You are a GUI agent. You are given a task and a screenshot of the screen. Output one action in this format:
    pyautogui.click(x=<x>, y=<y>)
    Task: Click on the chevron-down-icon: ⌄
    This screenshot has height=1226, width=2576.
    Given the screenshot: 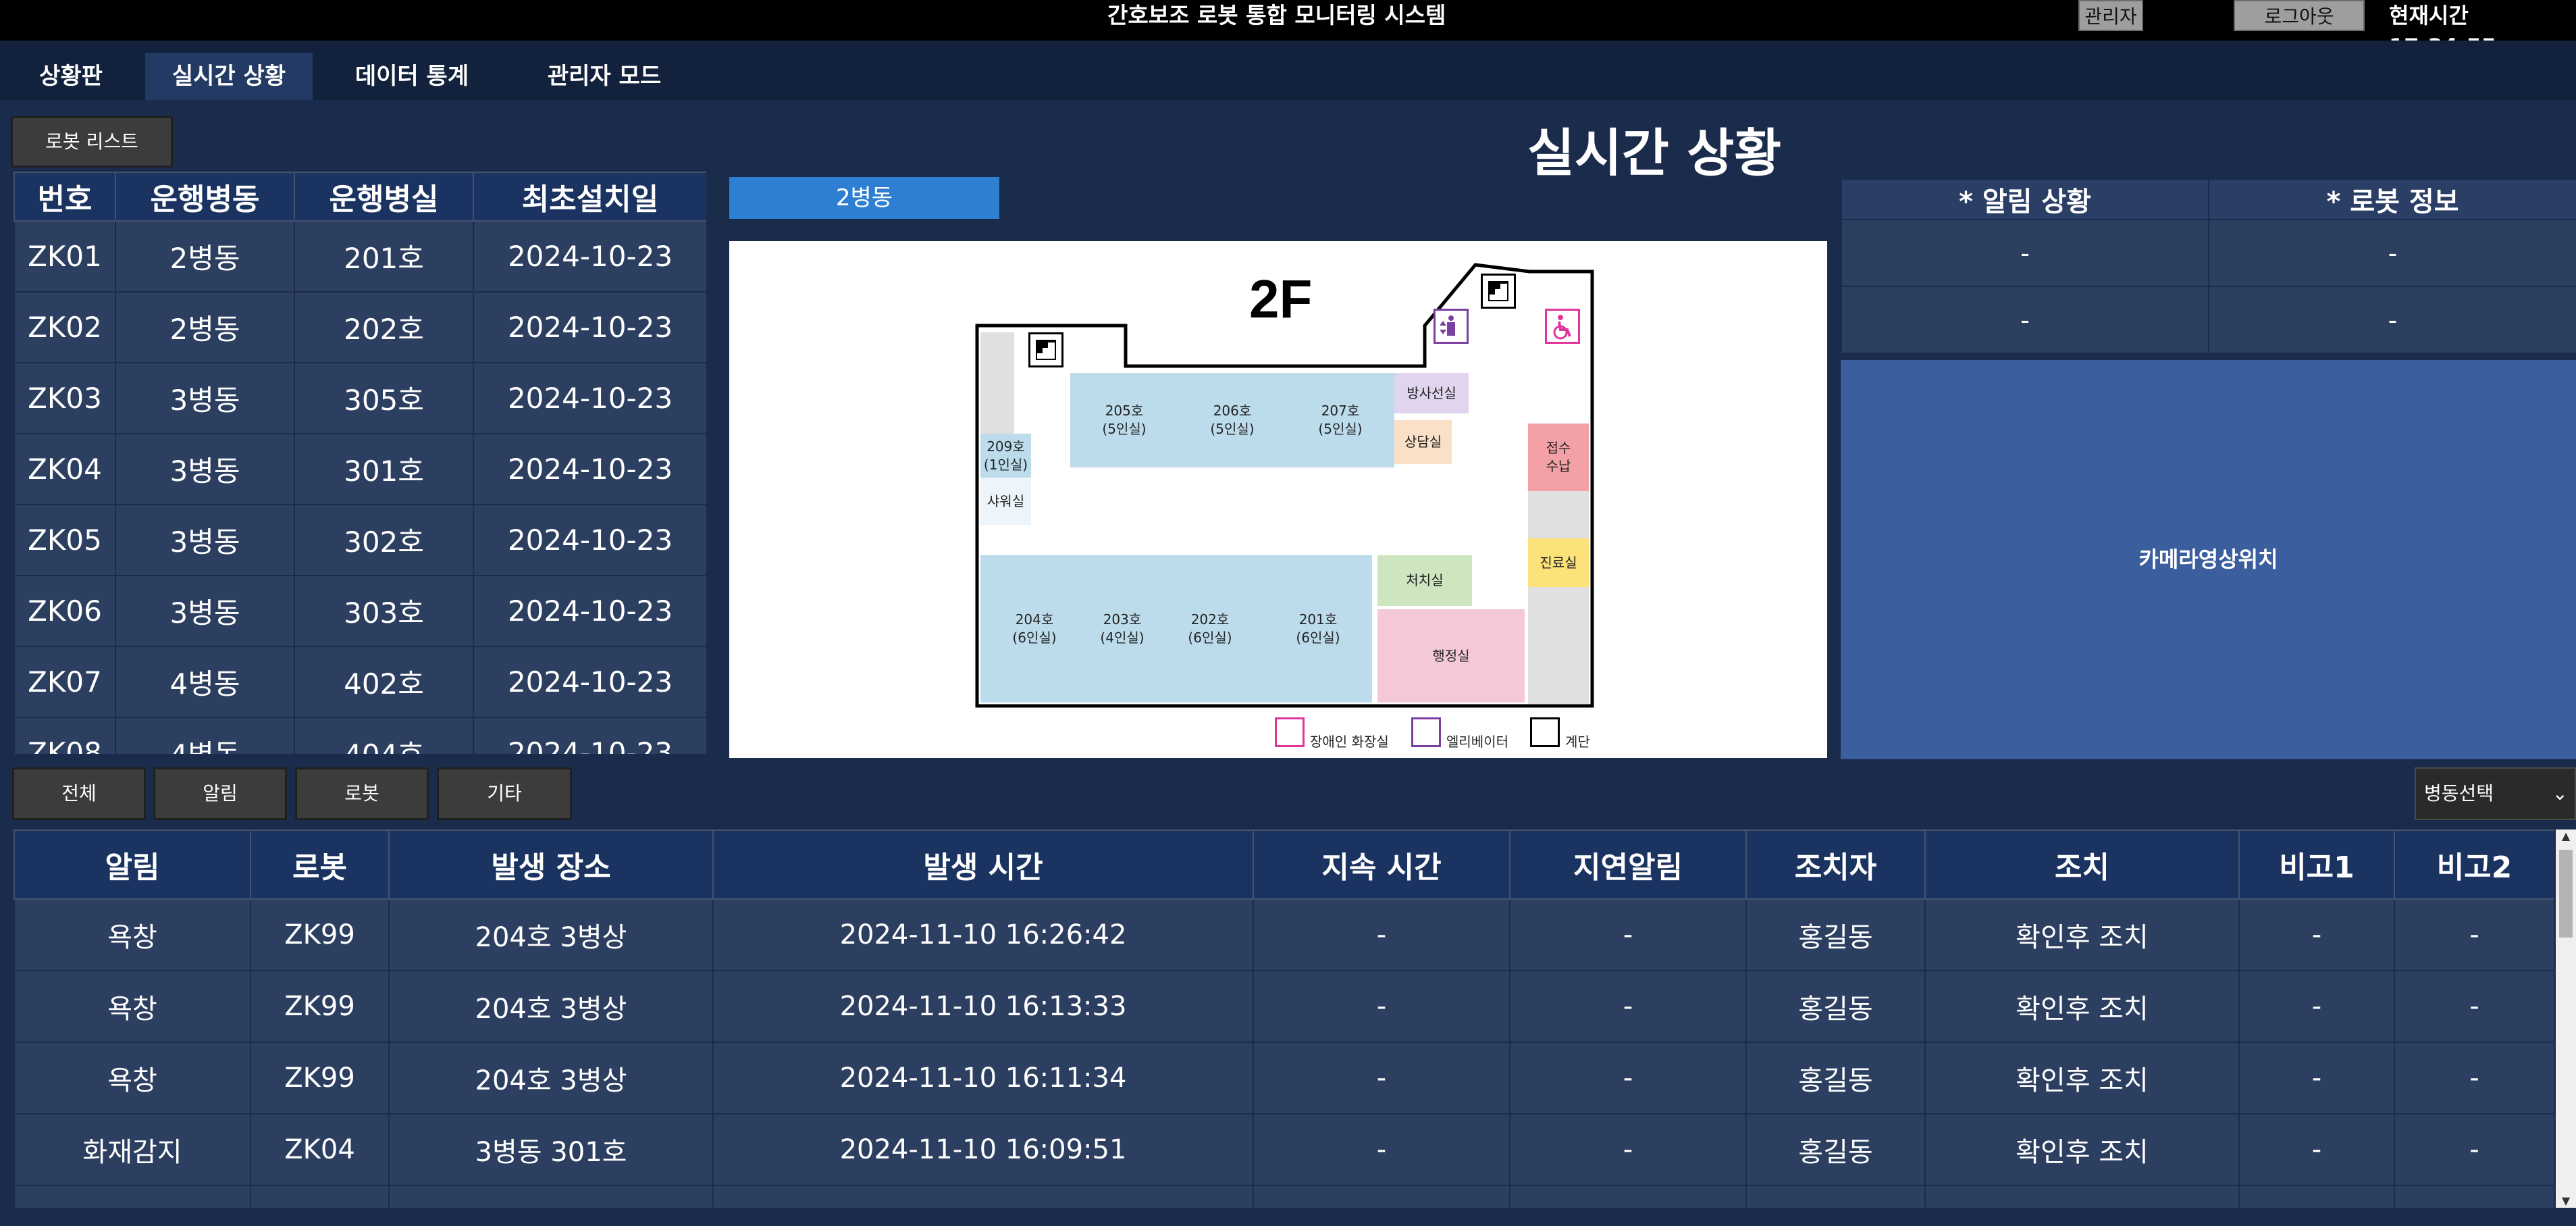 What is the action you would take?
    pyautogui.click(x=2560, y=793)
    